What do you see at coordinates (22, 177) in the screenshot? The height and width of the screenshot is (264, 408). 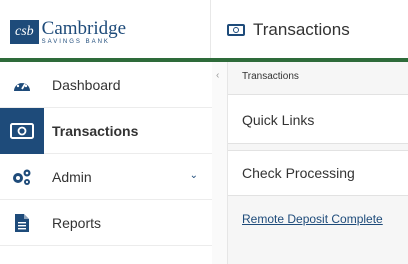 I see `gears-icon` at bounding box center [22, 177].